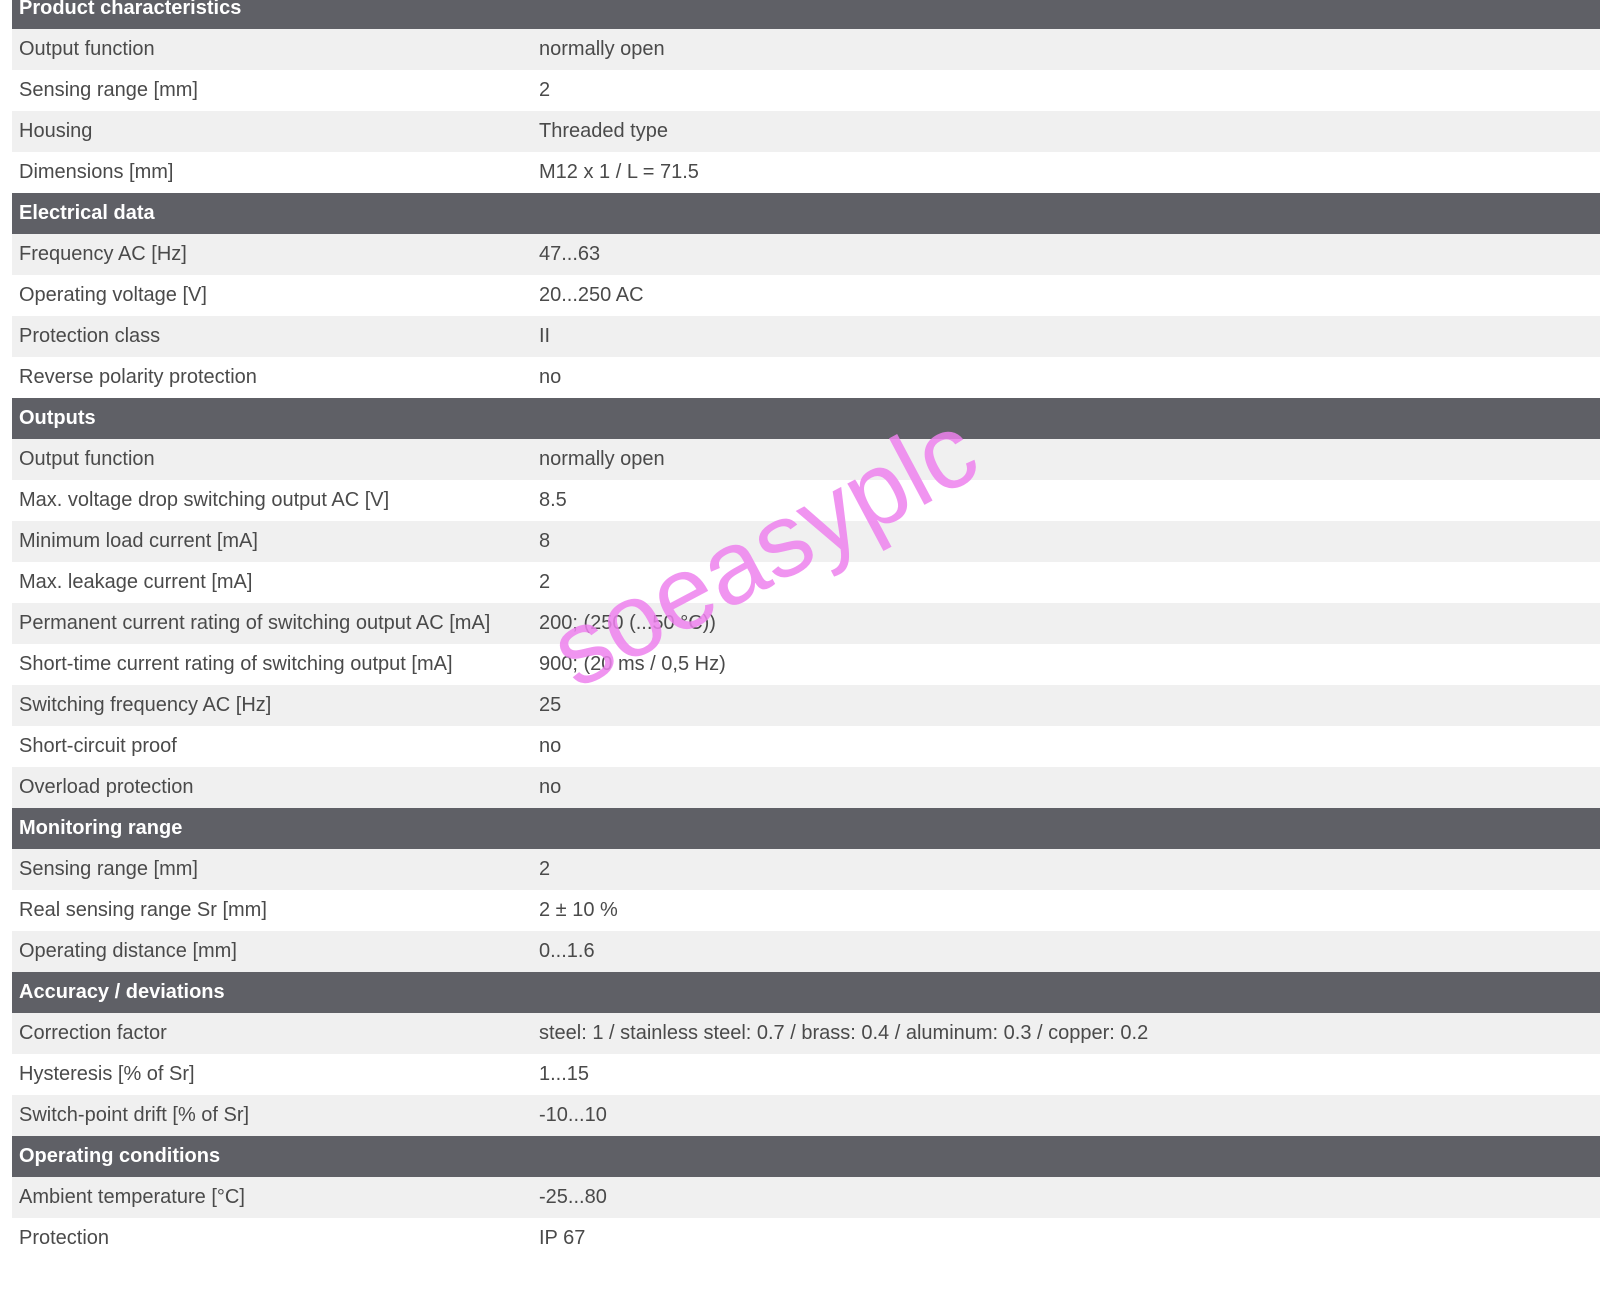  What do you see at coordinates (106, 787) in the screenshot?
I see `row-label: Overload protection` at bounding box center [106, 787].